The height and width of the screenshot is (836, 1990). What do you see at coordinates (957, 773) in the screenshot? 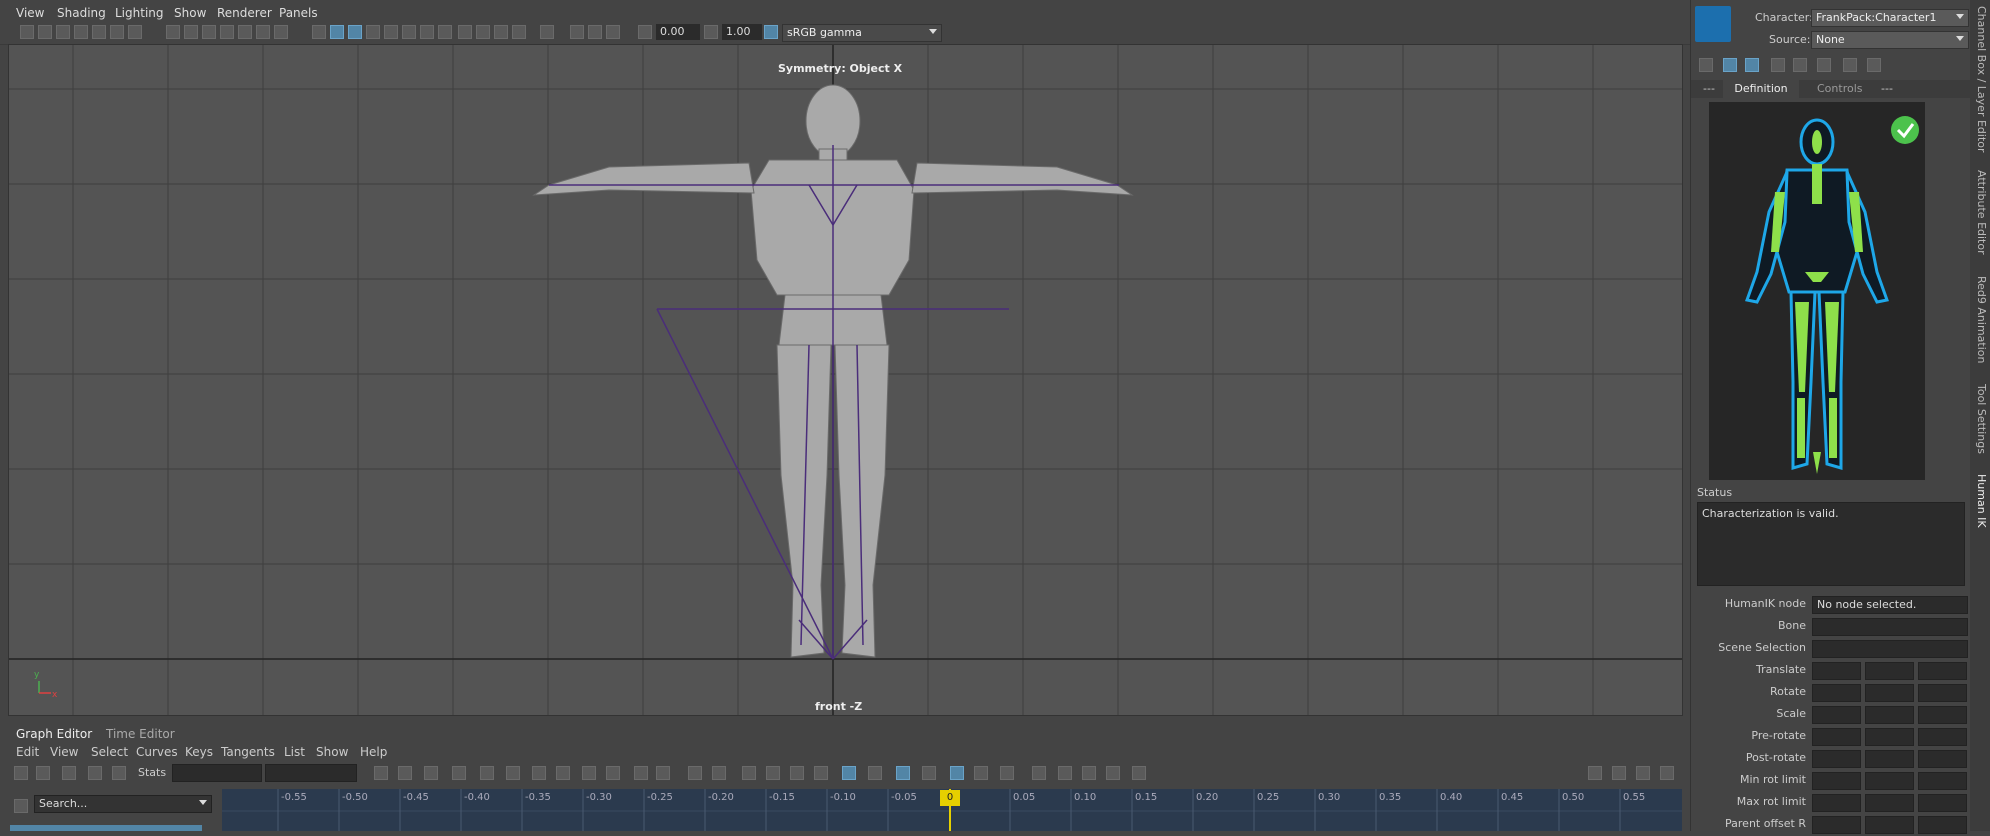
I see `absolute-view-icon` at bounding box center [957, 773].